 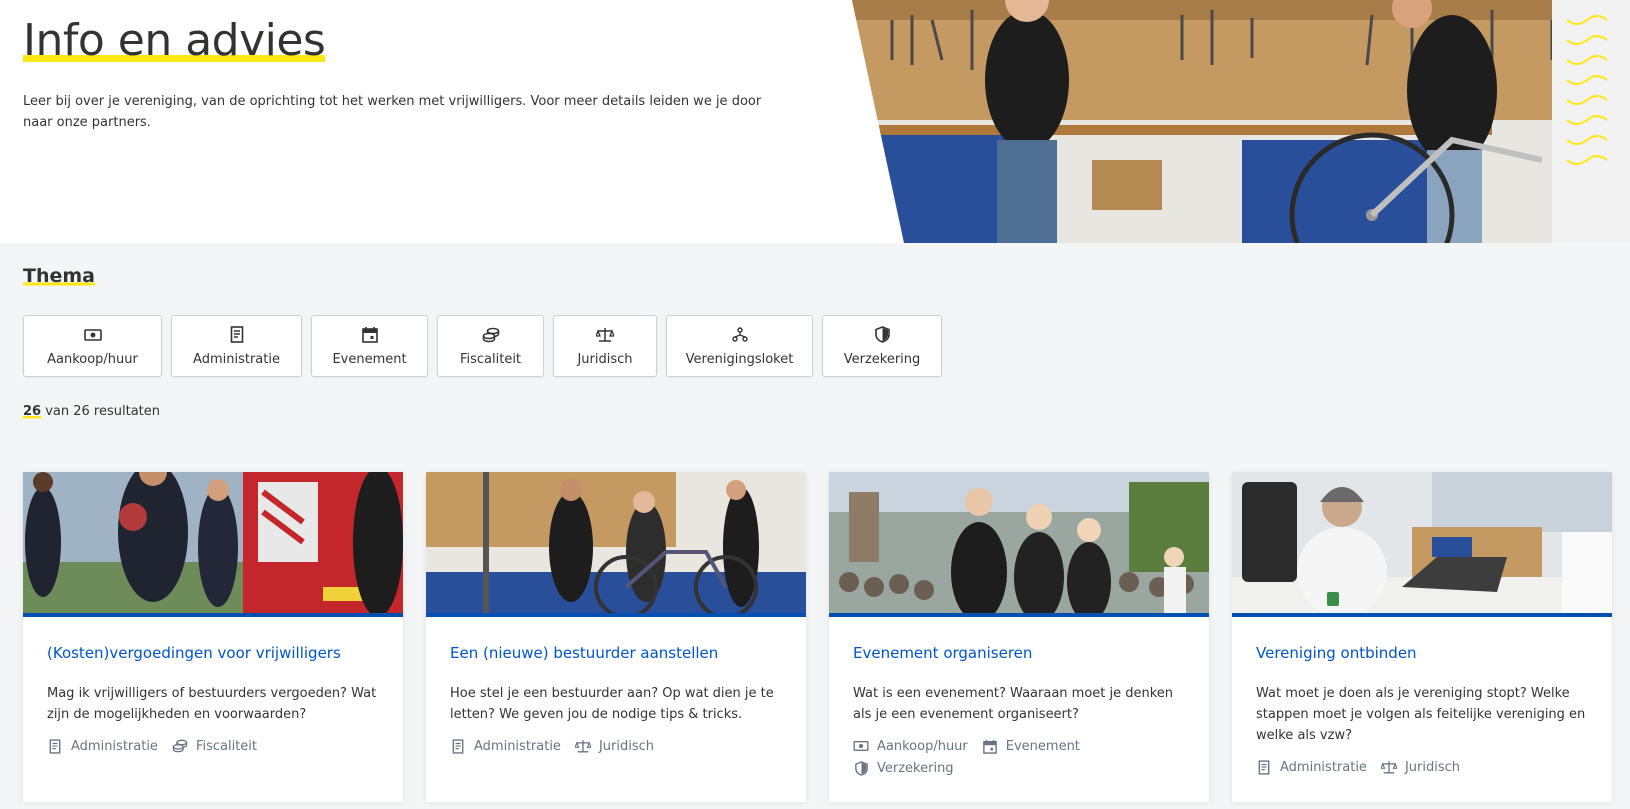 I want to click on filter-label: Juridisch, so click(x=605, y=359).